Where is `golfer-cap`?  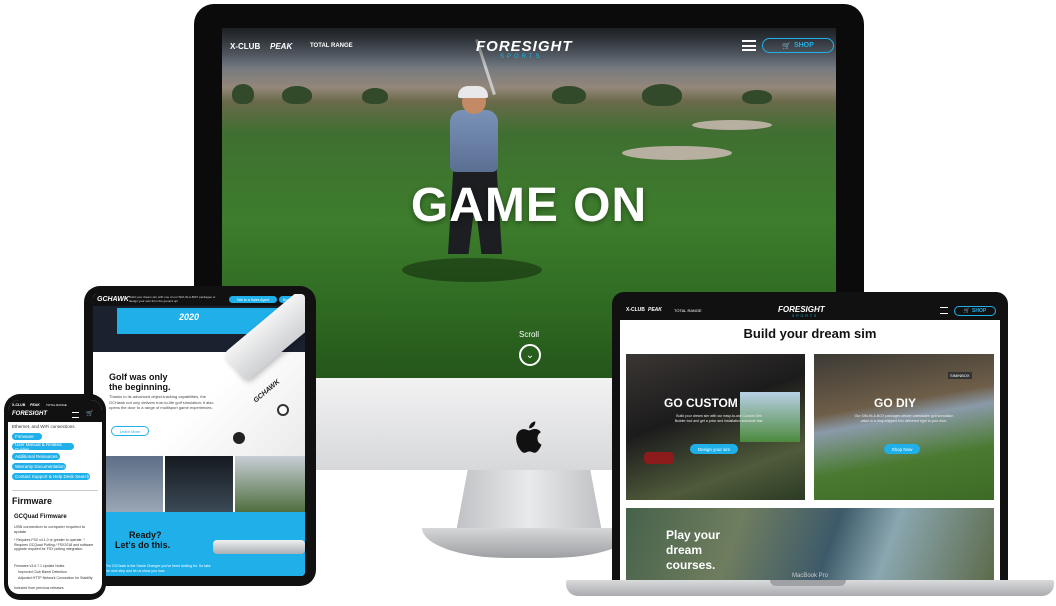
golfer-cap is located at coordinates (473, 92).